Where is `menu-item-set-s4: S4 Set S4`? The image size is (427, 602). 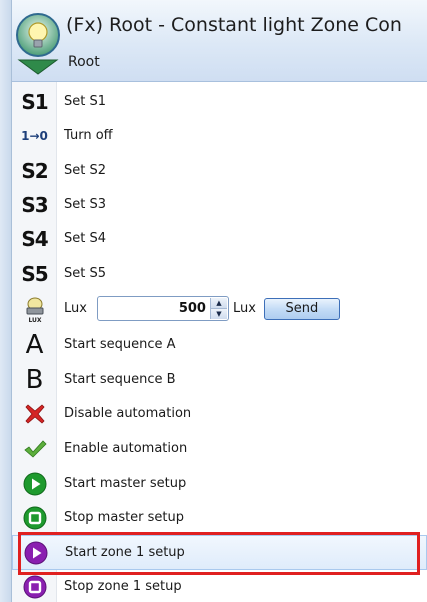 menu-item-set-s4: S4 Set S4 is located at coordinates (219, 238).